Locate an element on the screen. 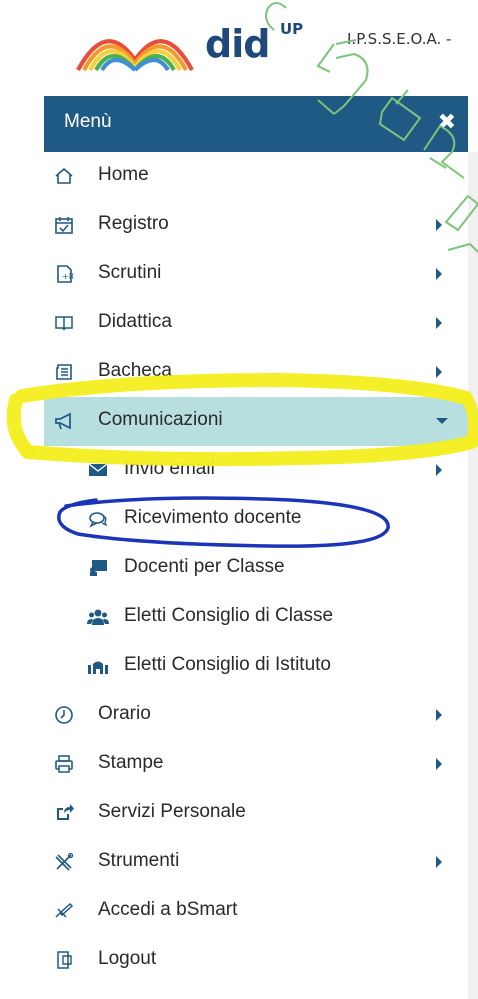  logo-did: did is located at coordinates (237, 44).